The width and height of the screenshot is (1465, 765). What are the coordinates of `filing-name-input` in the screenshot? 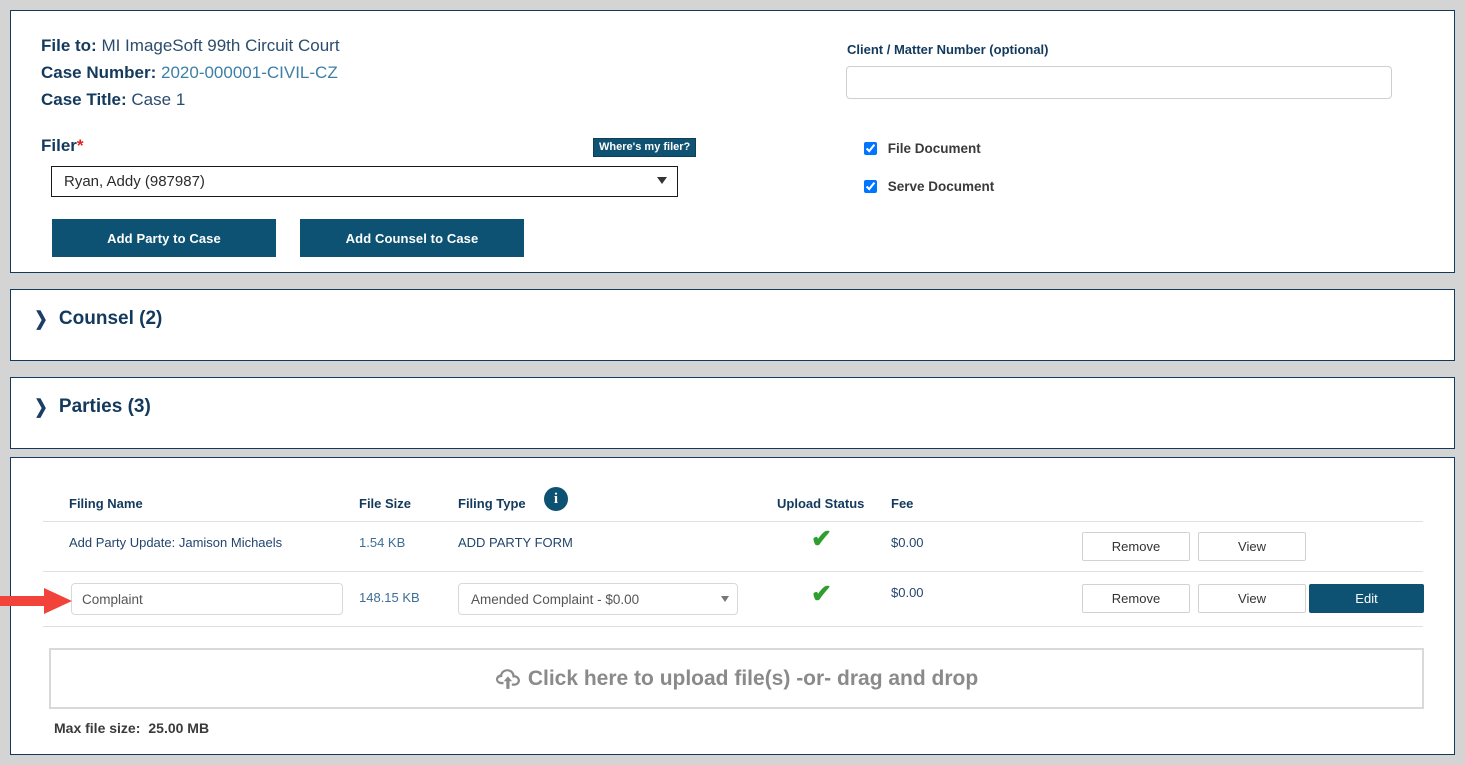 It's located at (207, 599).